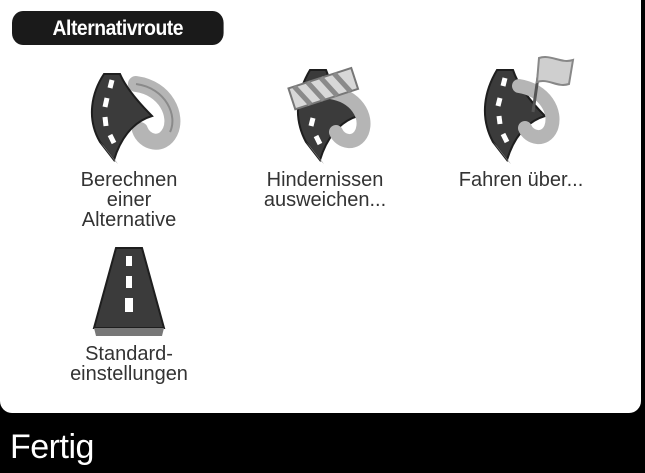 The image size is (645, 473). What do you see at coordinates (129, 291) in the screenshot?
I see `straight-road-icon` at bounding box center [129, 291].